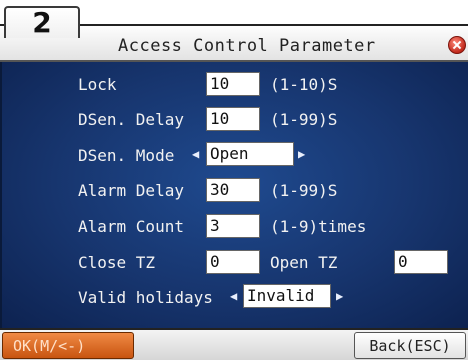  What do you see at coordinates (234, 344) in the screenshot?
I see `bottom-bar: OK(M/<-) Back(ESC)` at bounding box center [234, 344].